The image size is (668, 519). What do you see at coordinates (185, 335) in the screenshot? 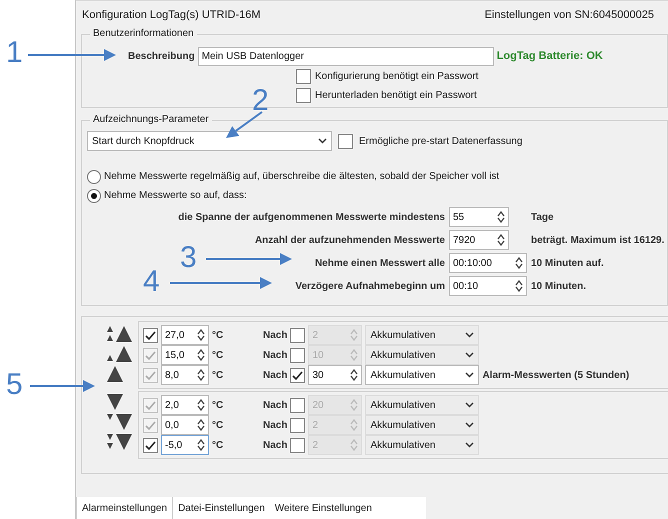
I see `threshold-field: 27,0` at bounding box center [185, 335].